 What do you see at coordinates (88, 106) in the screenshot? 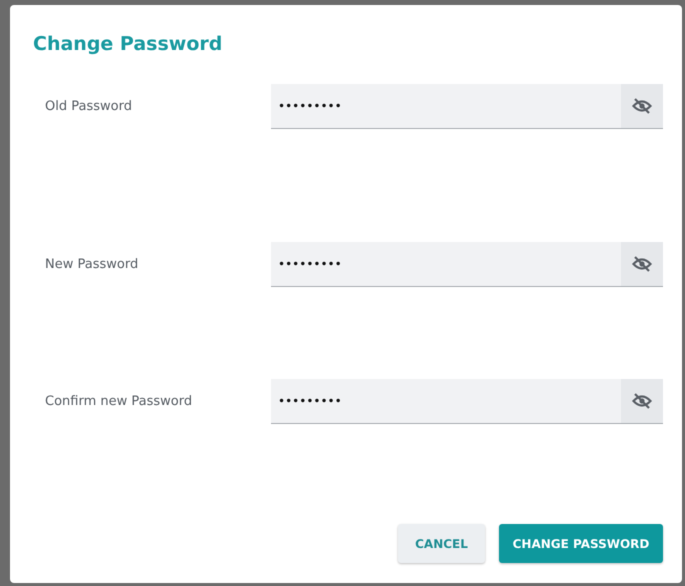
I see `field-label: Old Password` at bounding box center [88, 106].